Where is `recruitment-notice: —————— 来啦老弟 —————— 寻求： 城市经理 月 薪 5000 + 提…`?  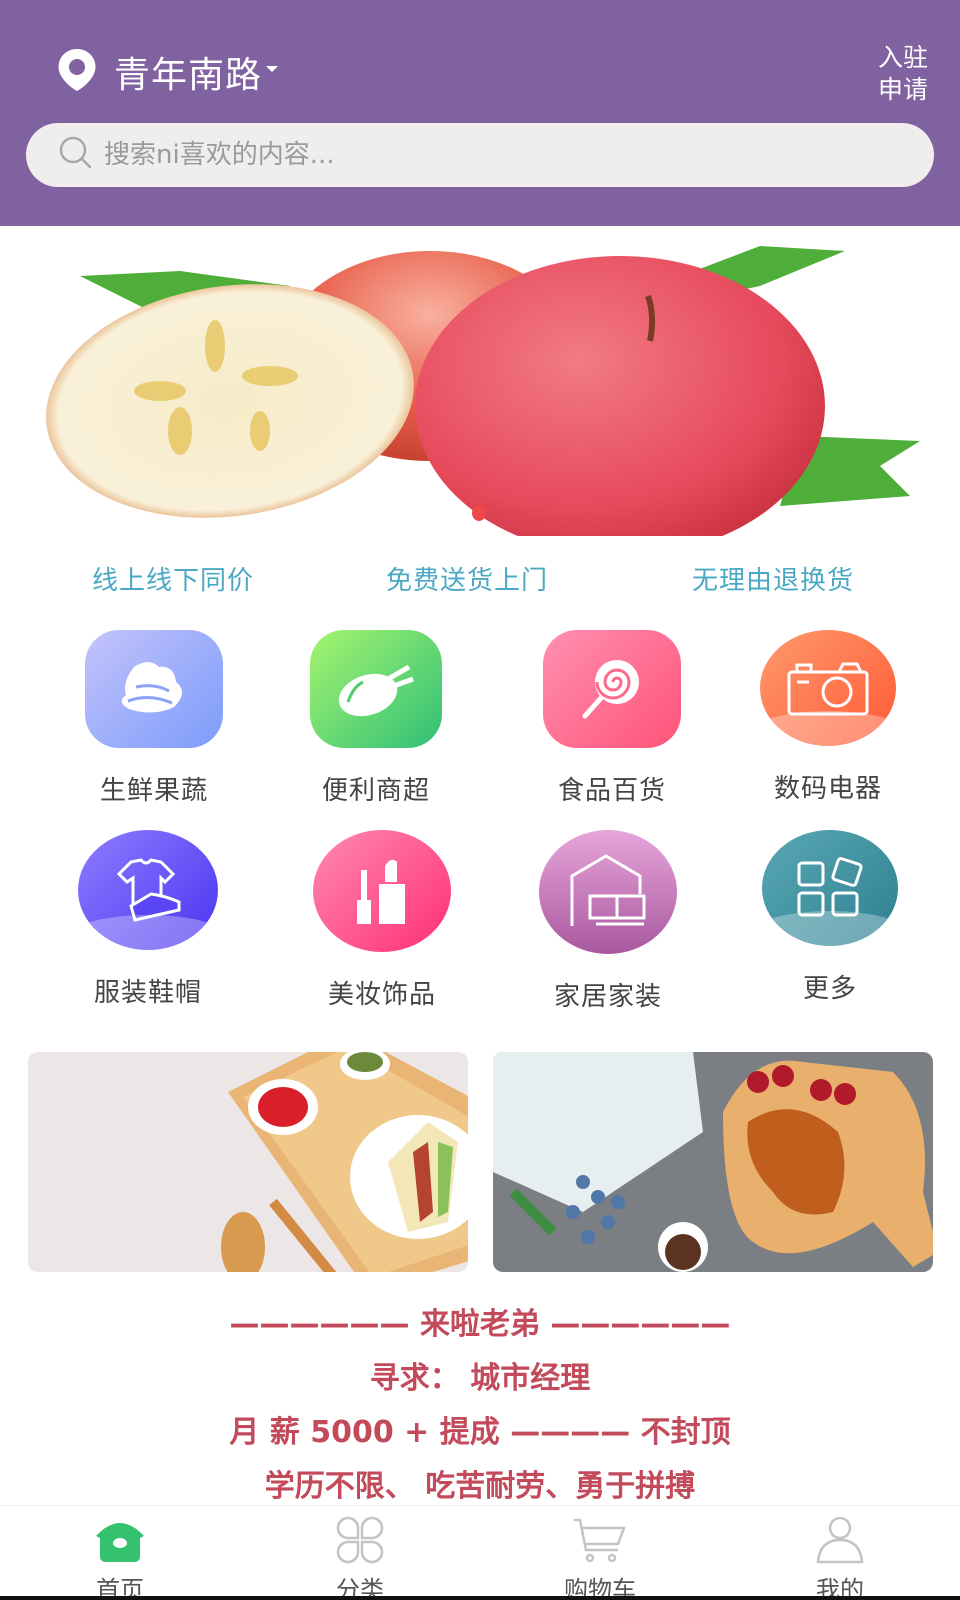
recruitment-notice: —————— 来啦老弟 —————— 寻求： 城市经理 月 薪 5000 + 提… is located at coordinates (480, 1406).